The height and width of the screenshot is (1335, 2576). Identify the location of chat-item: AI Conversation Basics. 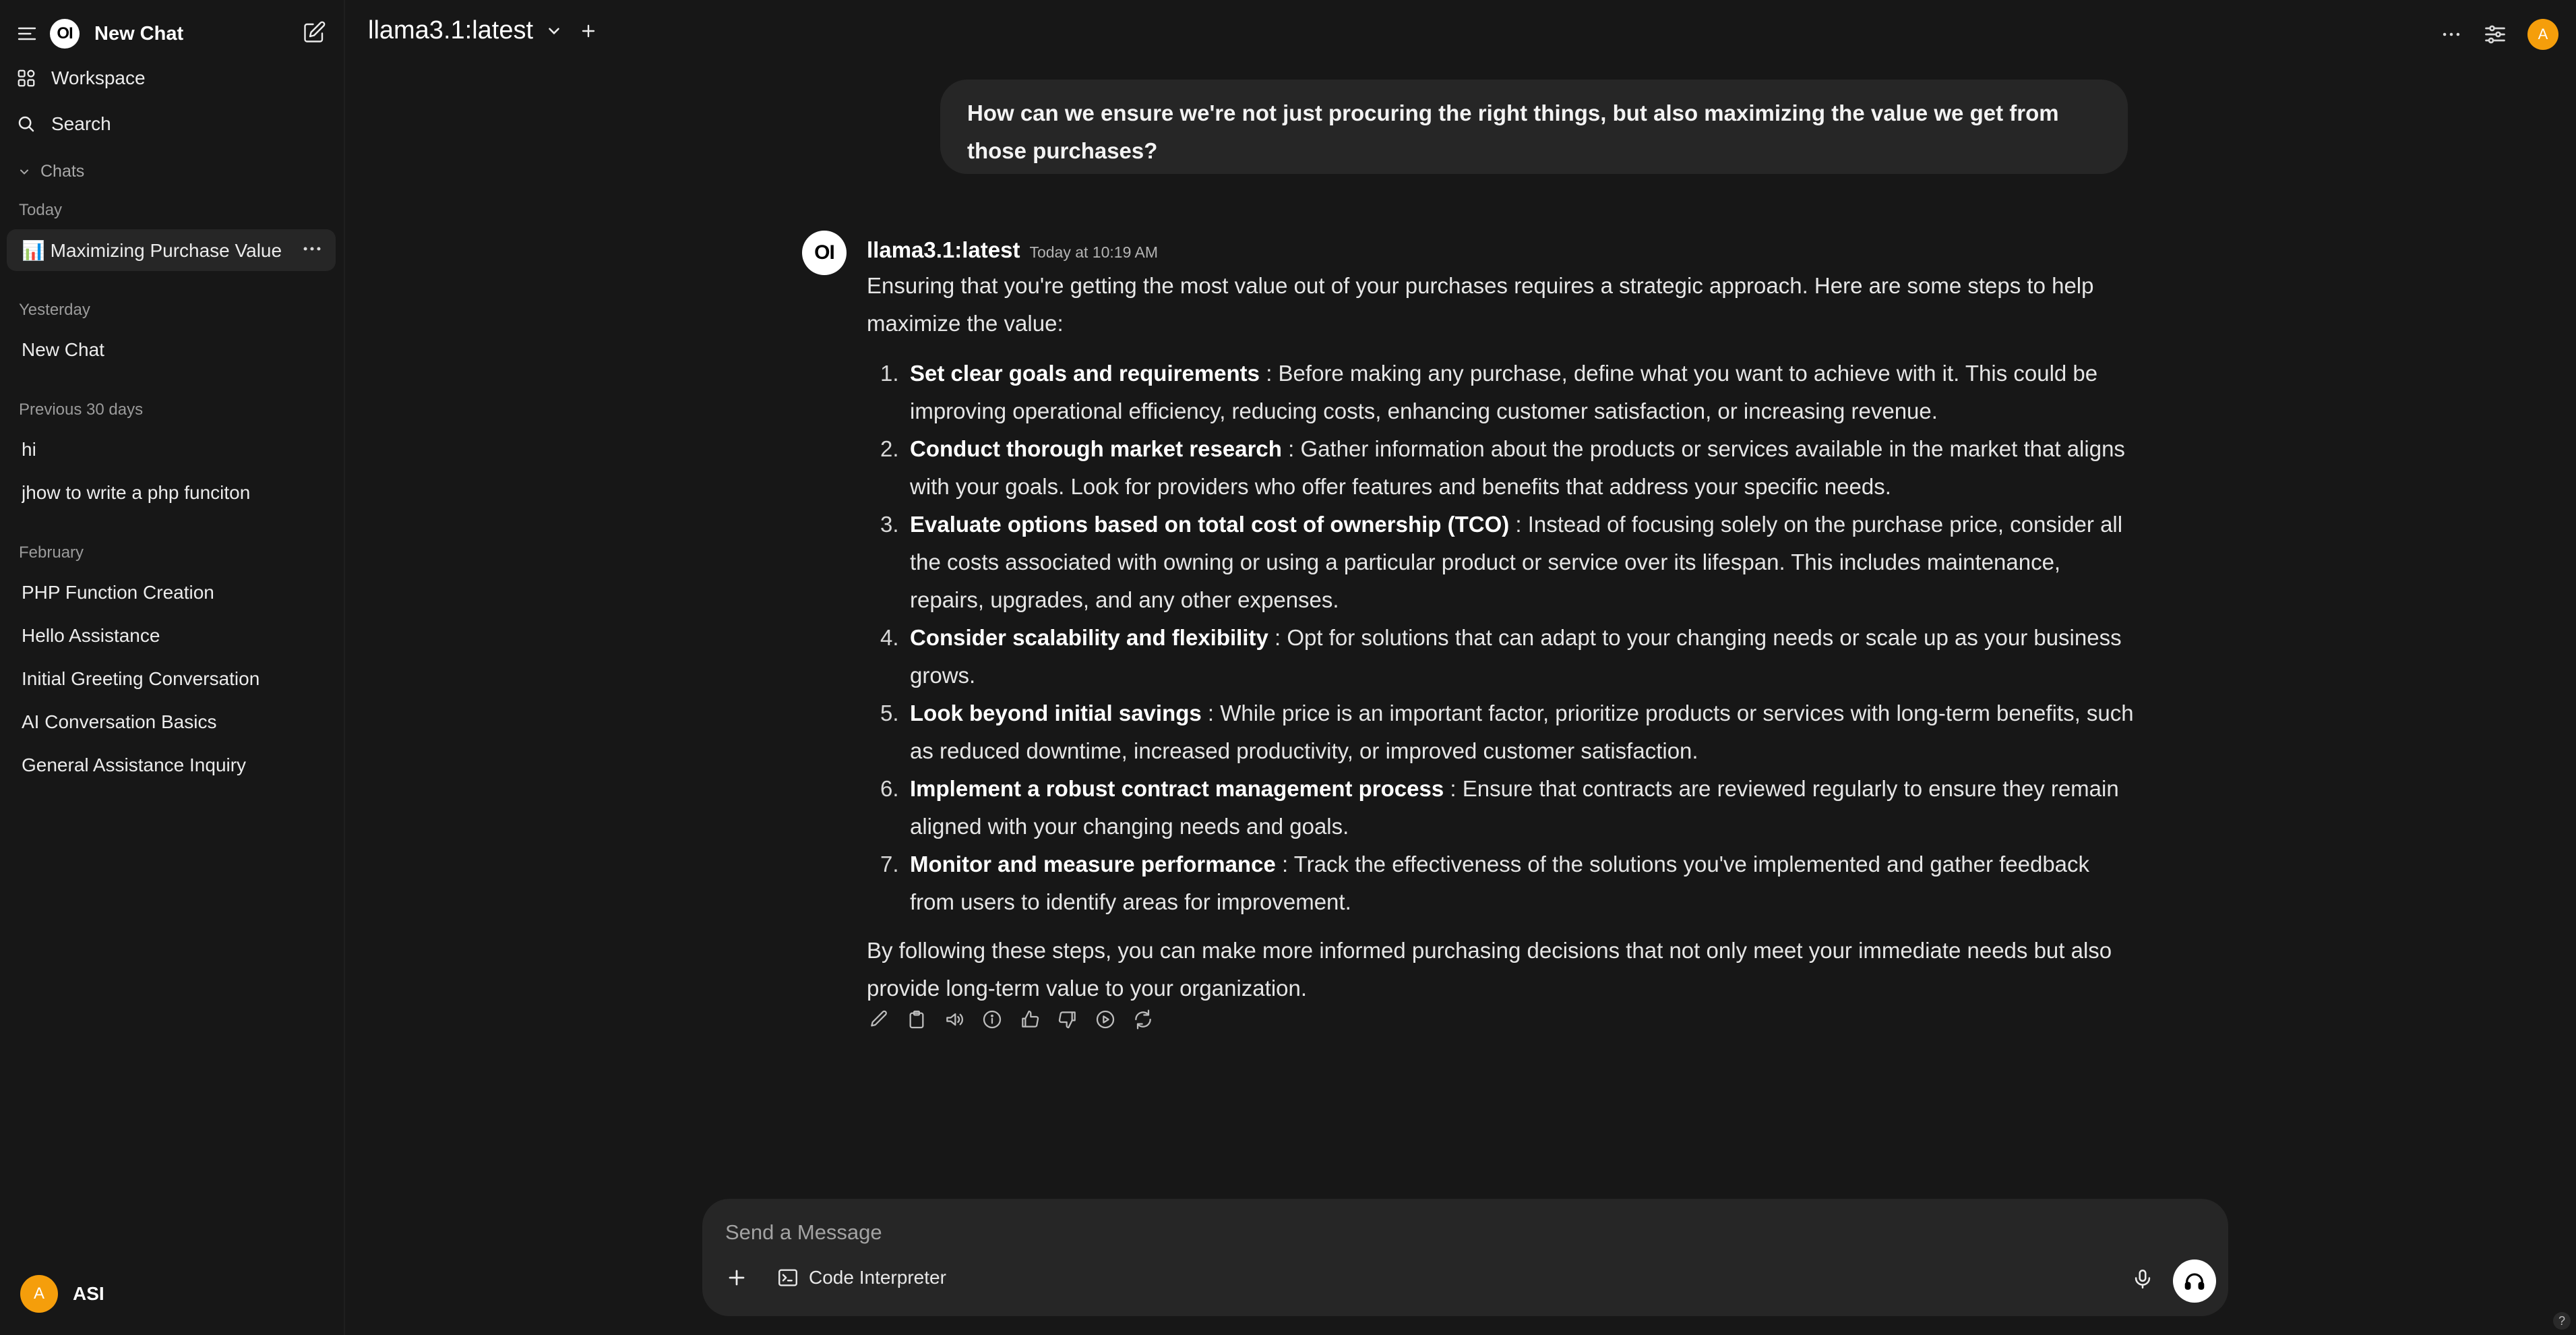
(172, 722).